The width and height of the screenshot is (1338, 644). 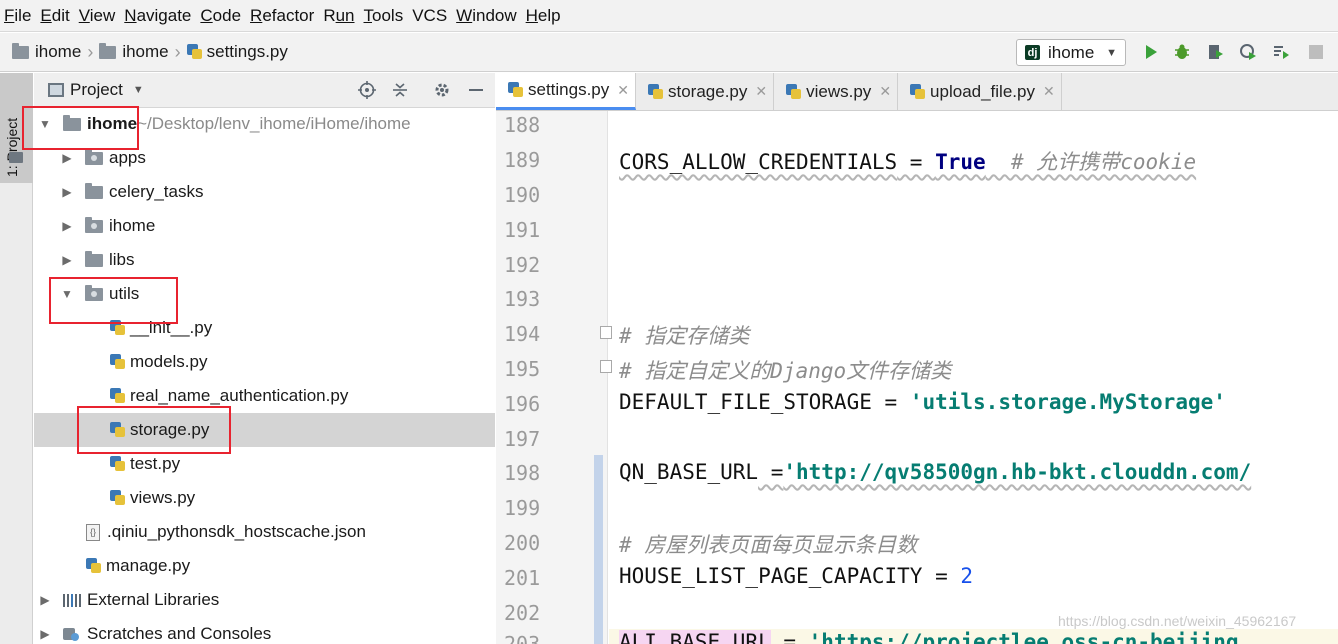 I want to click on tab-upload-file-py: upload_file.py ✕, so click(x=980, y=91).